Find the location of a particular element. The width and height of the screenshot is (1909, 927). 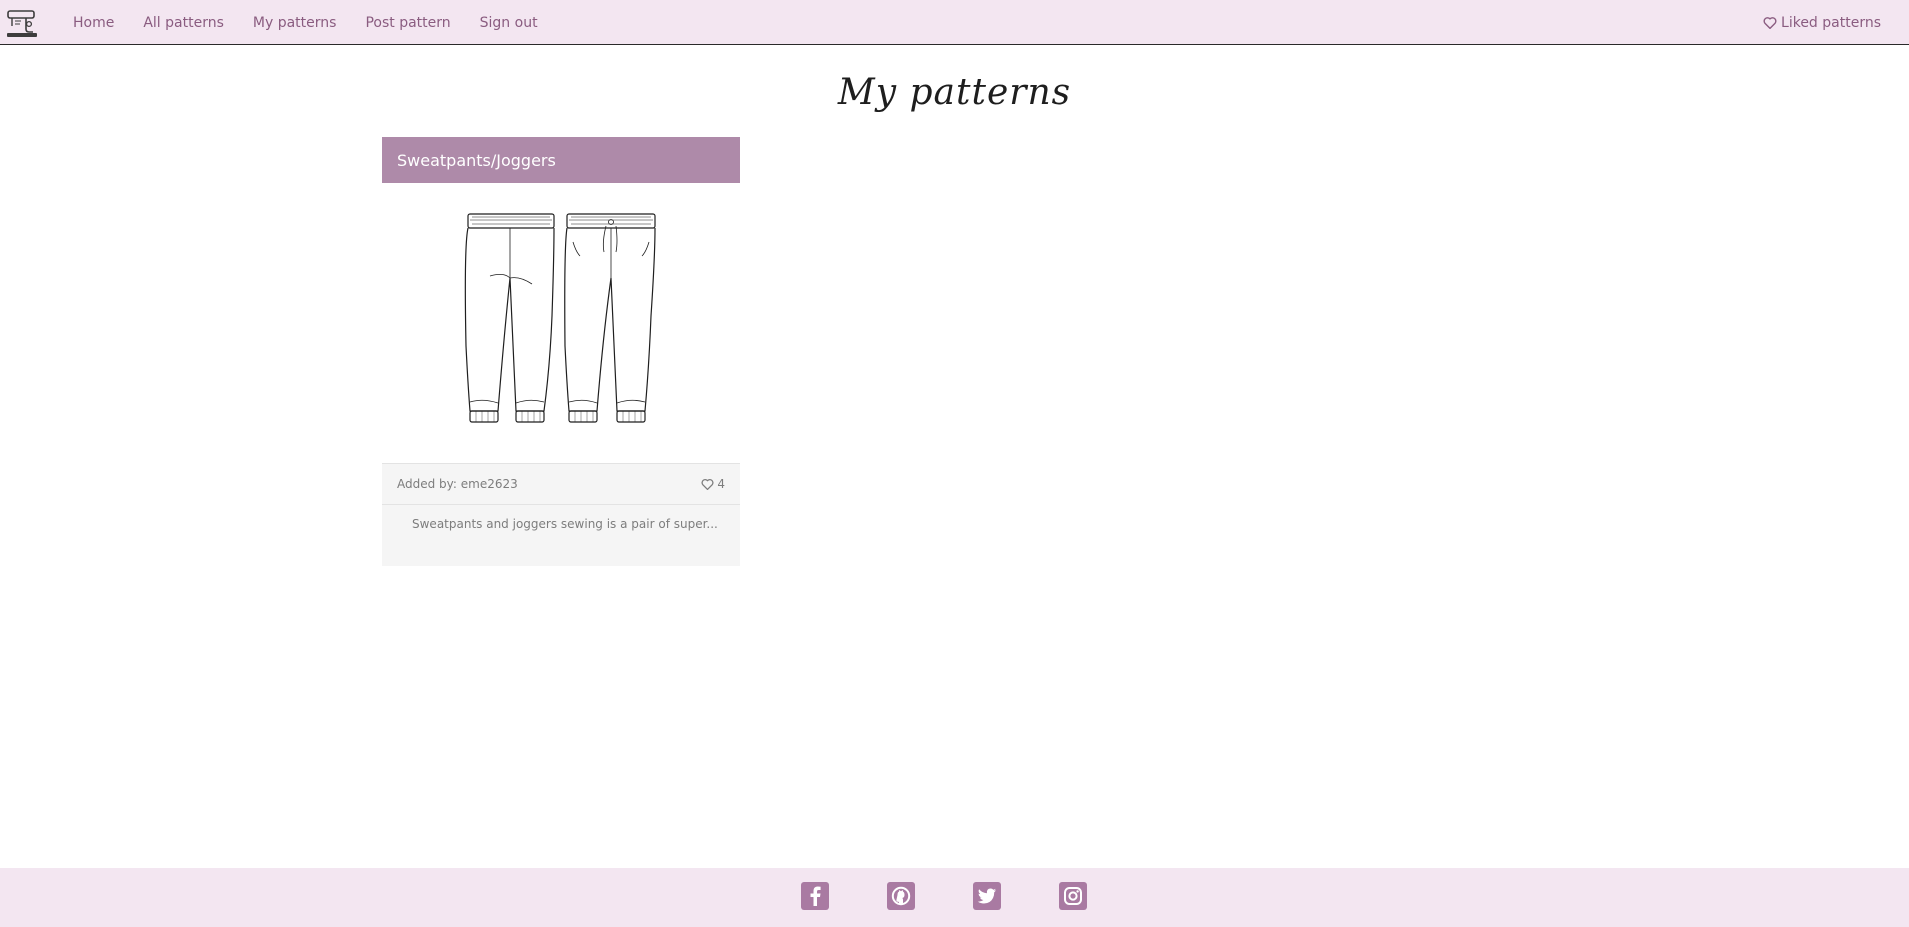

instagram-link is located at coordinates (1073, 896).